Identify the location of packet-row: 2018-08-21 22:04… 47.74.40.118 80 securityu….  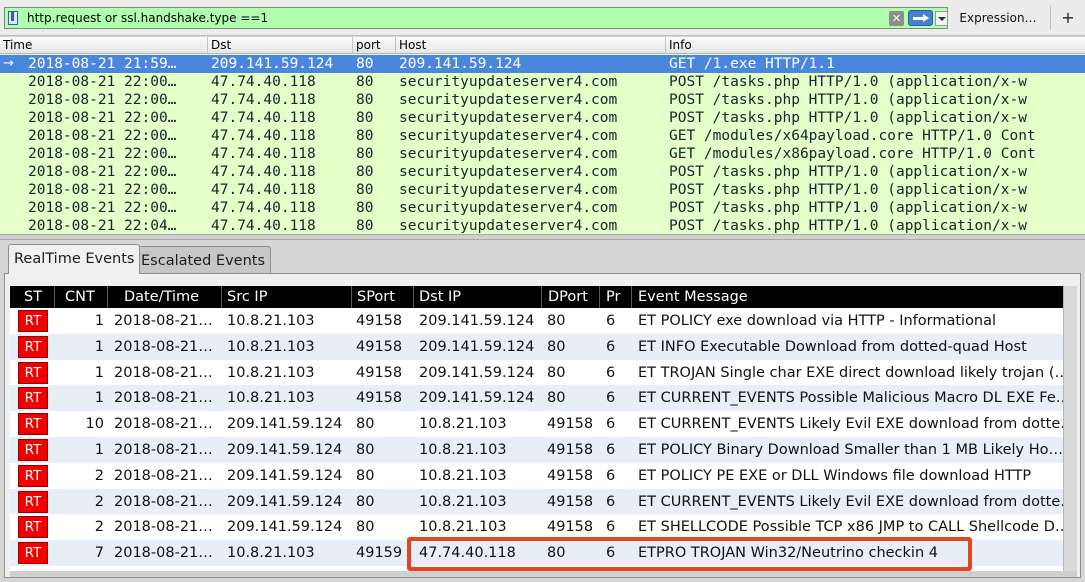
(542, 225).